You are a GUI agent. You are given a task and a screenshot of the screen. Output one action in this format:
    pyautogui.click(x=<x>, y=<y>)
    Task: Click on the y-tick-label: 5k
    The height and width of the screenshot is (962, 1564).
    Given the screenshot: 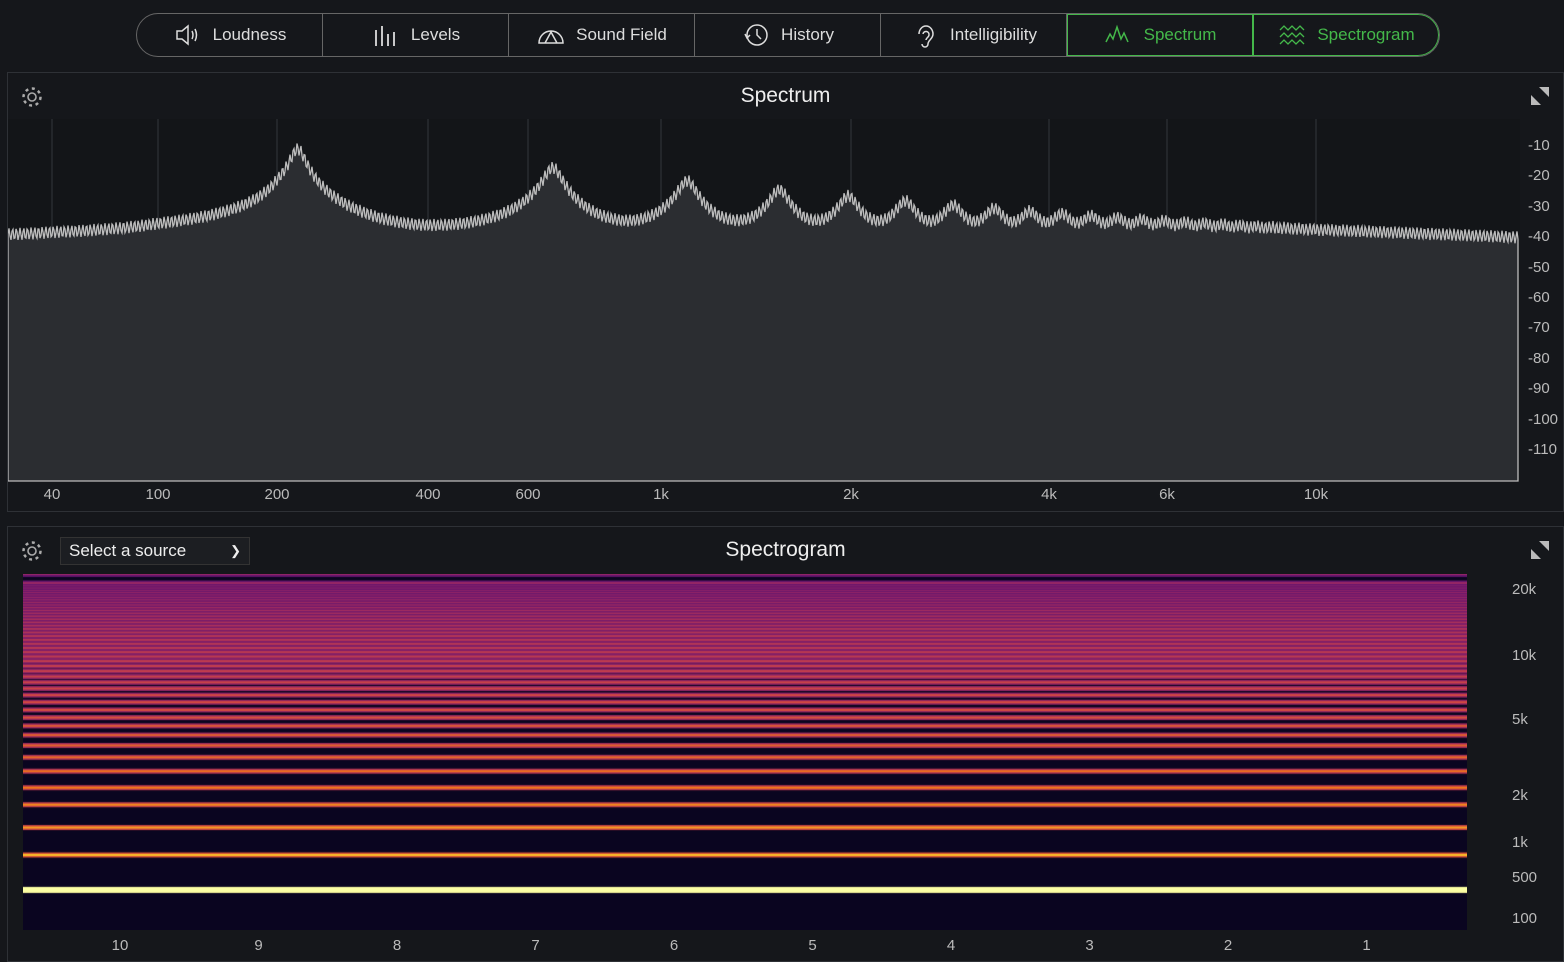 What is the action you would take?
    pyautogui.click(x=1520, y=719)
    